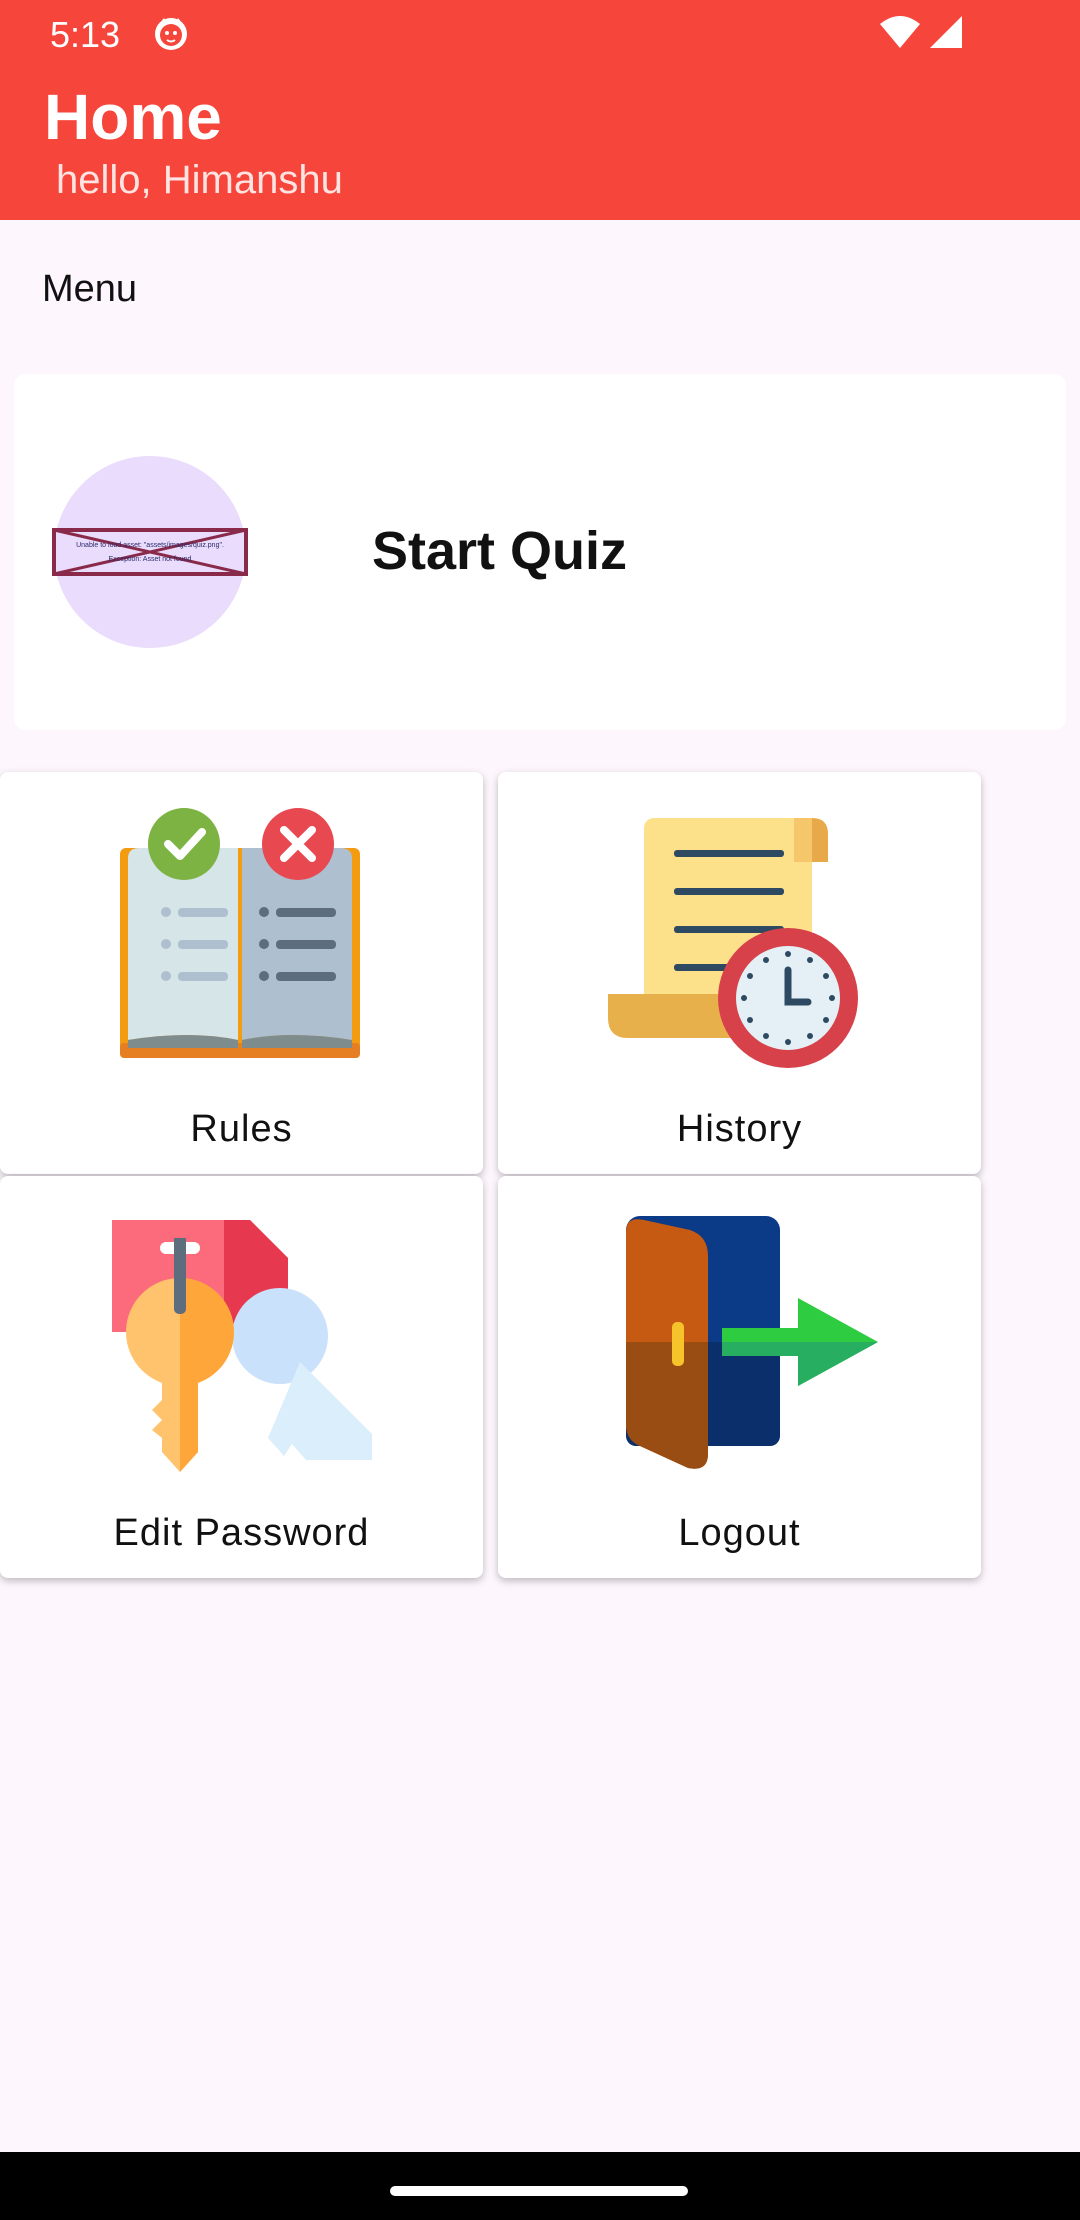 This screenshot has width=1080, height=2220. What do you see at coordinates (500, 551) in the screenshot?
I see `start-quiz-label: Start Quiz` at bounding box center [500, 551].